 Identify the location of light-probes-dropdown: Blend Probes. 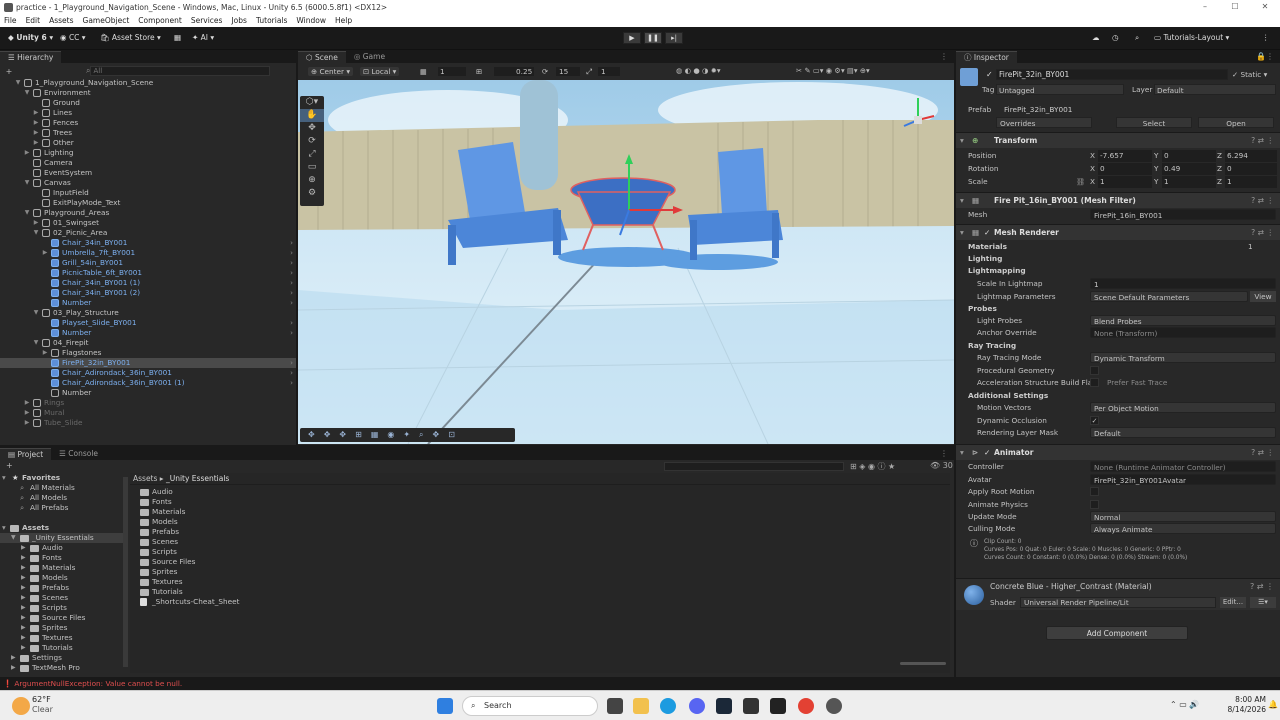
(1183, 320).